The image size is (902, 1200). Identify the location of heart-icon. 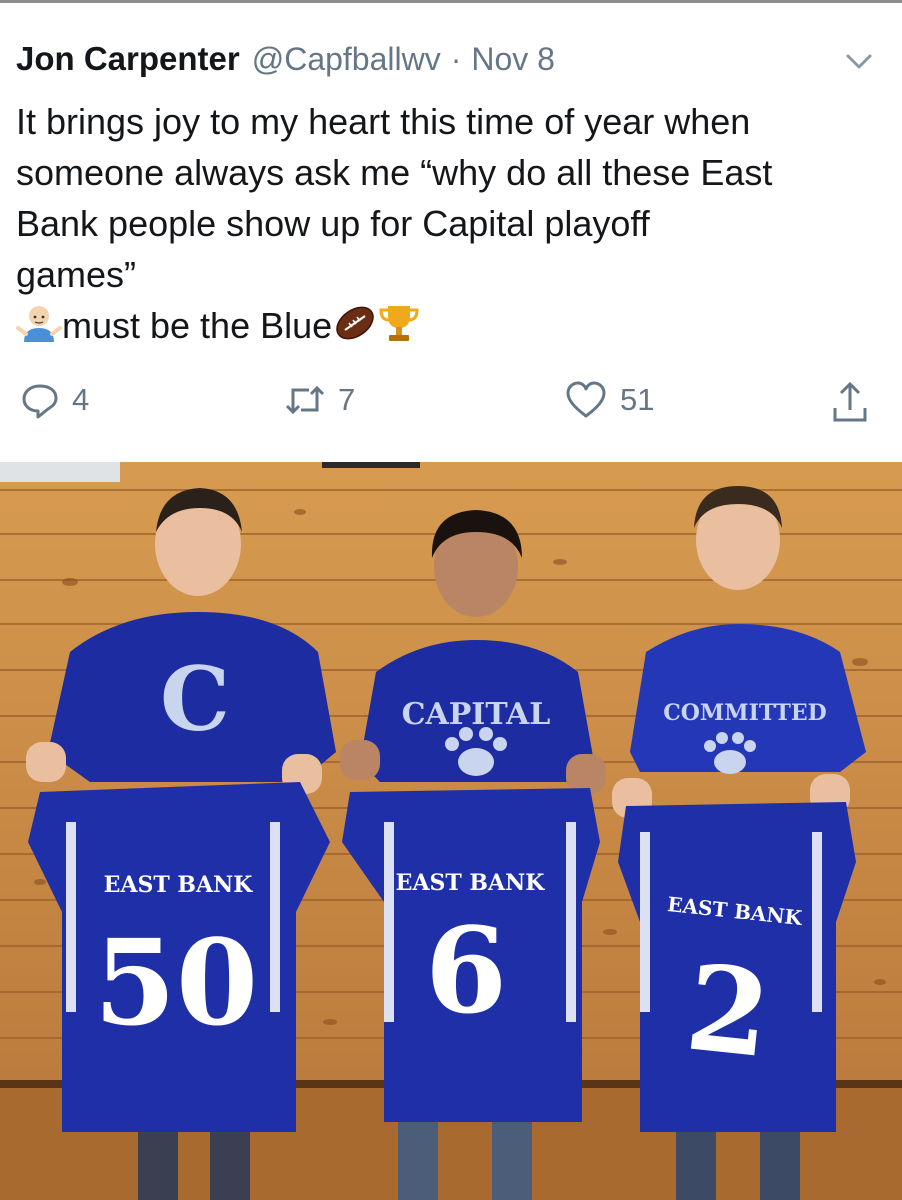
(586, 399).